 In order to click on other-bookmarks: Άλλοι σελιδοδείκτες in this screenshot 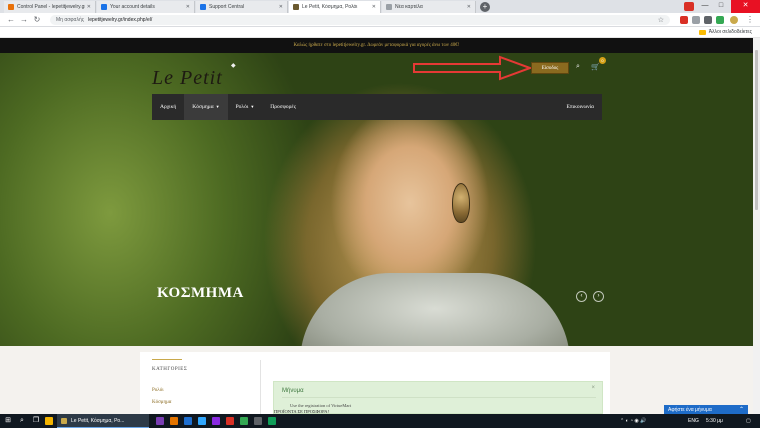, I will do `click(725, 32)`.